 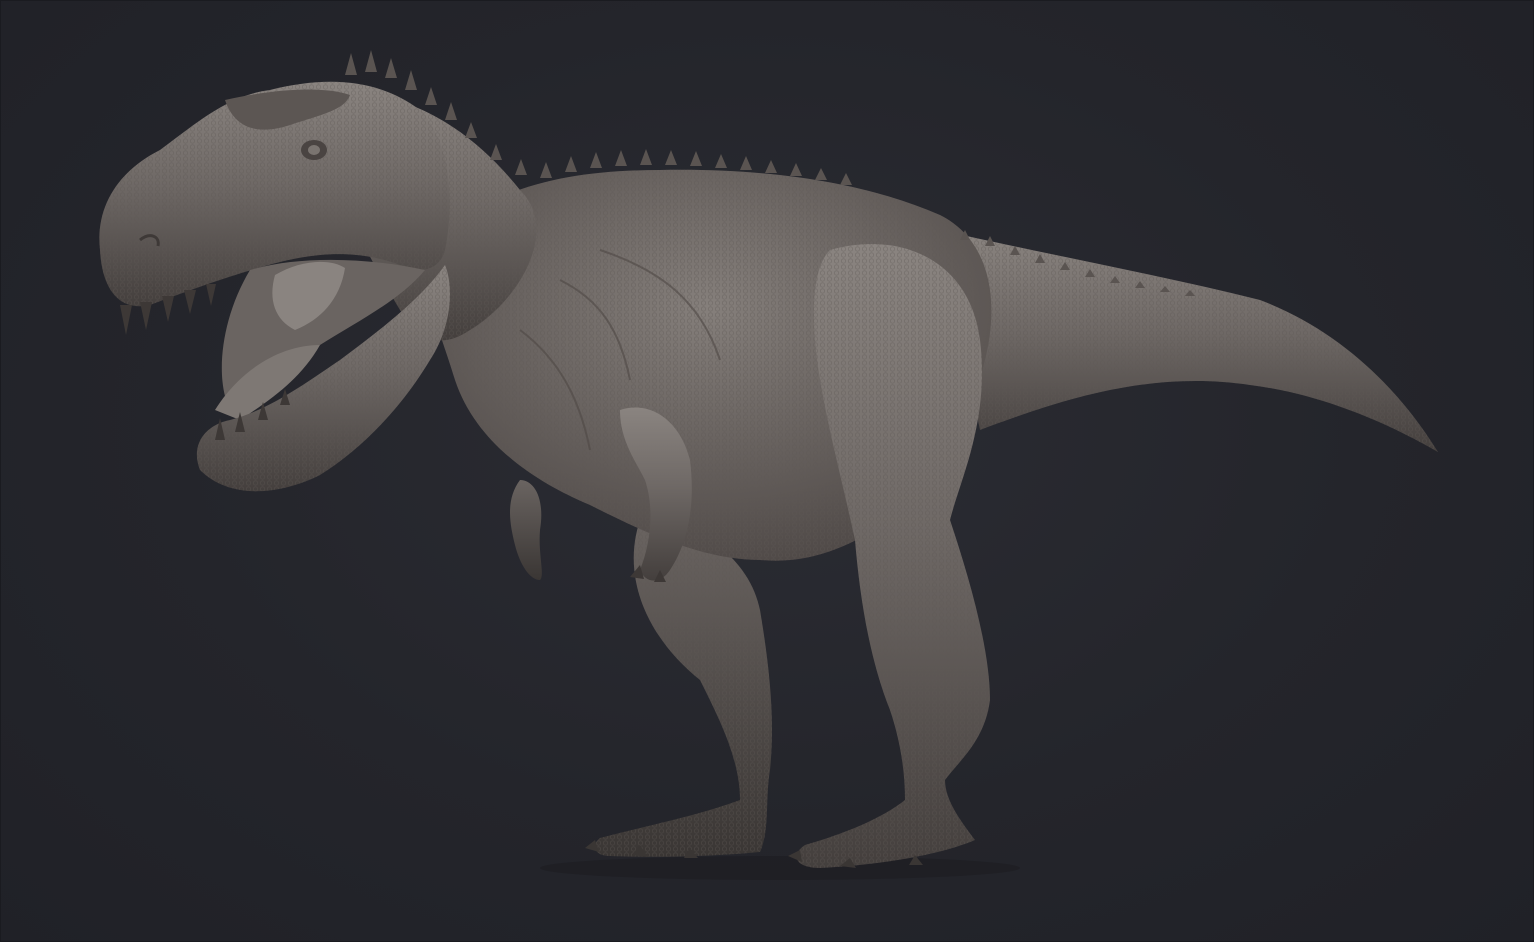 I want to click on head, so click(x=274, y=286).